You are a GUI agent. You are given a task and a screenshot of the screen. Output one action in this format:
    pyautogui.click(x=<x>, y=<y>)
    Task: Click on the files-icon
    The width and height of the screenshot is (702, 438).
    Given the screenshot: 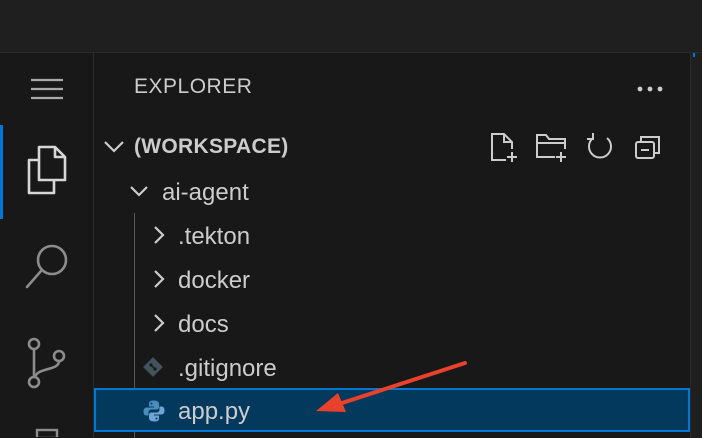 What is the action you would take?
    pyautogui.click(x=47, y=172)
    